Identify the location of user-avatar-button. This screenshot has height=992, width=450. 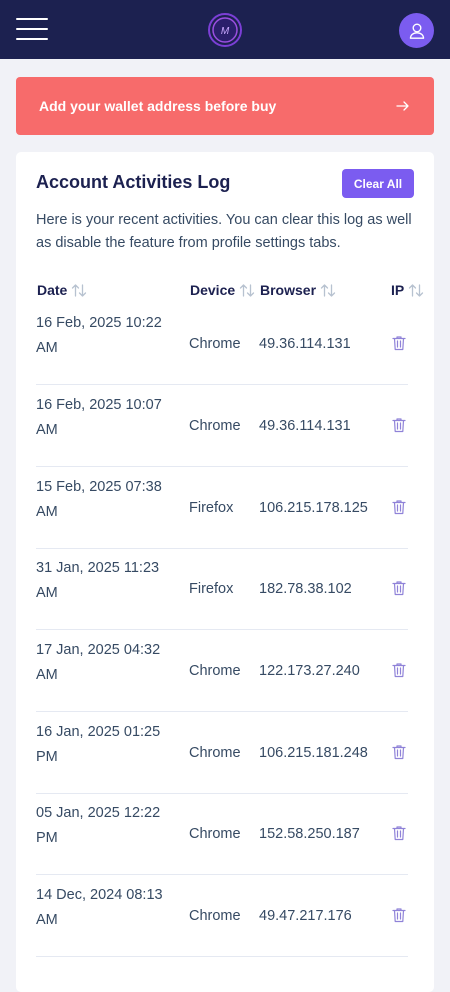
(416, 30).